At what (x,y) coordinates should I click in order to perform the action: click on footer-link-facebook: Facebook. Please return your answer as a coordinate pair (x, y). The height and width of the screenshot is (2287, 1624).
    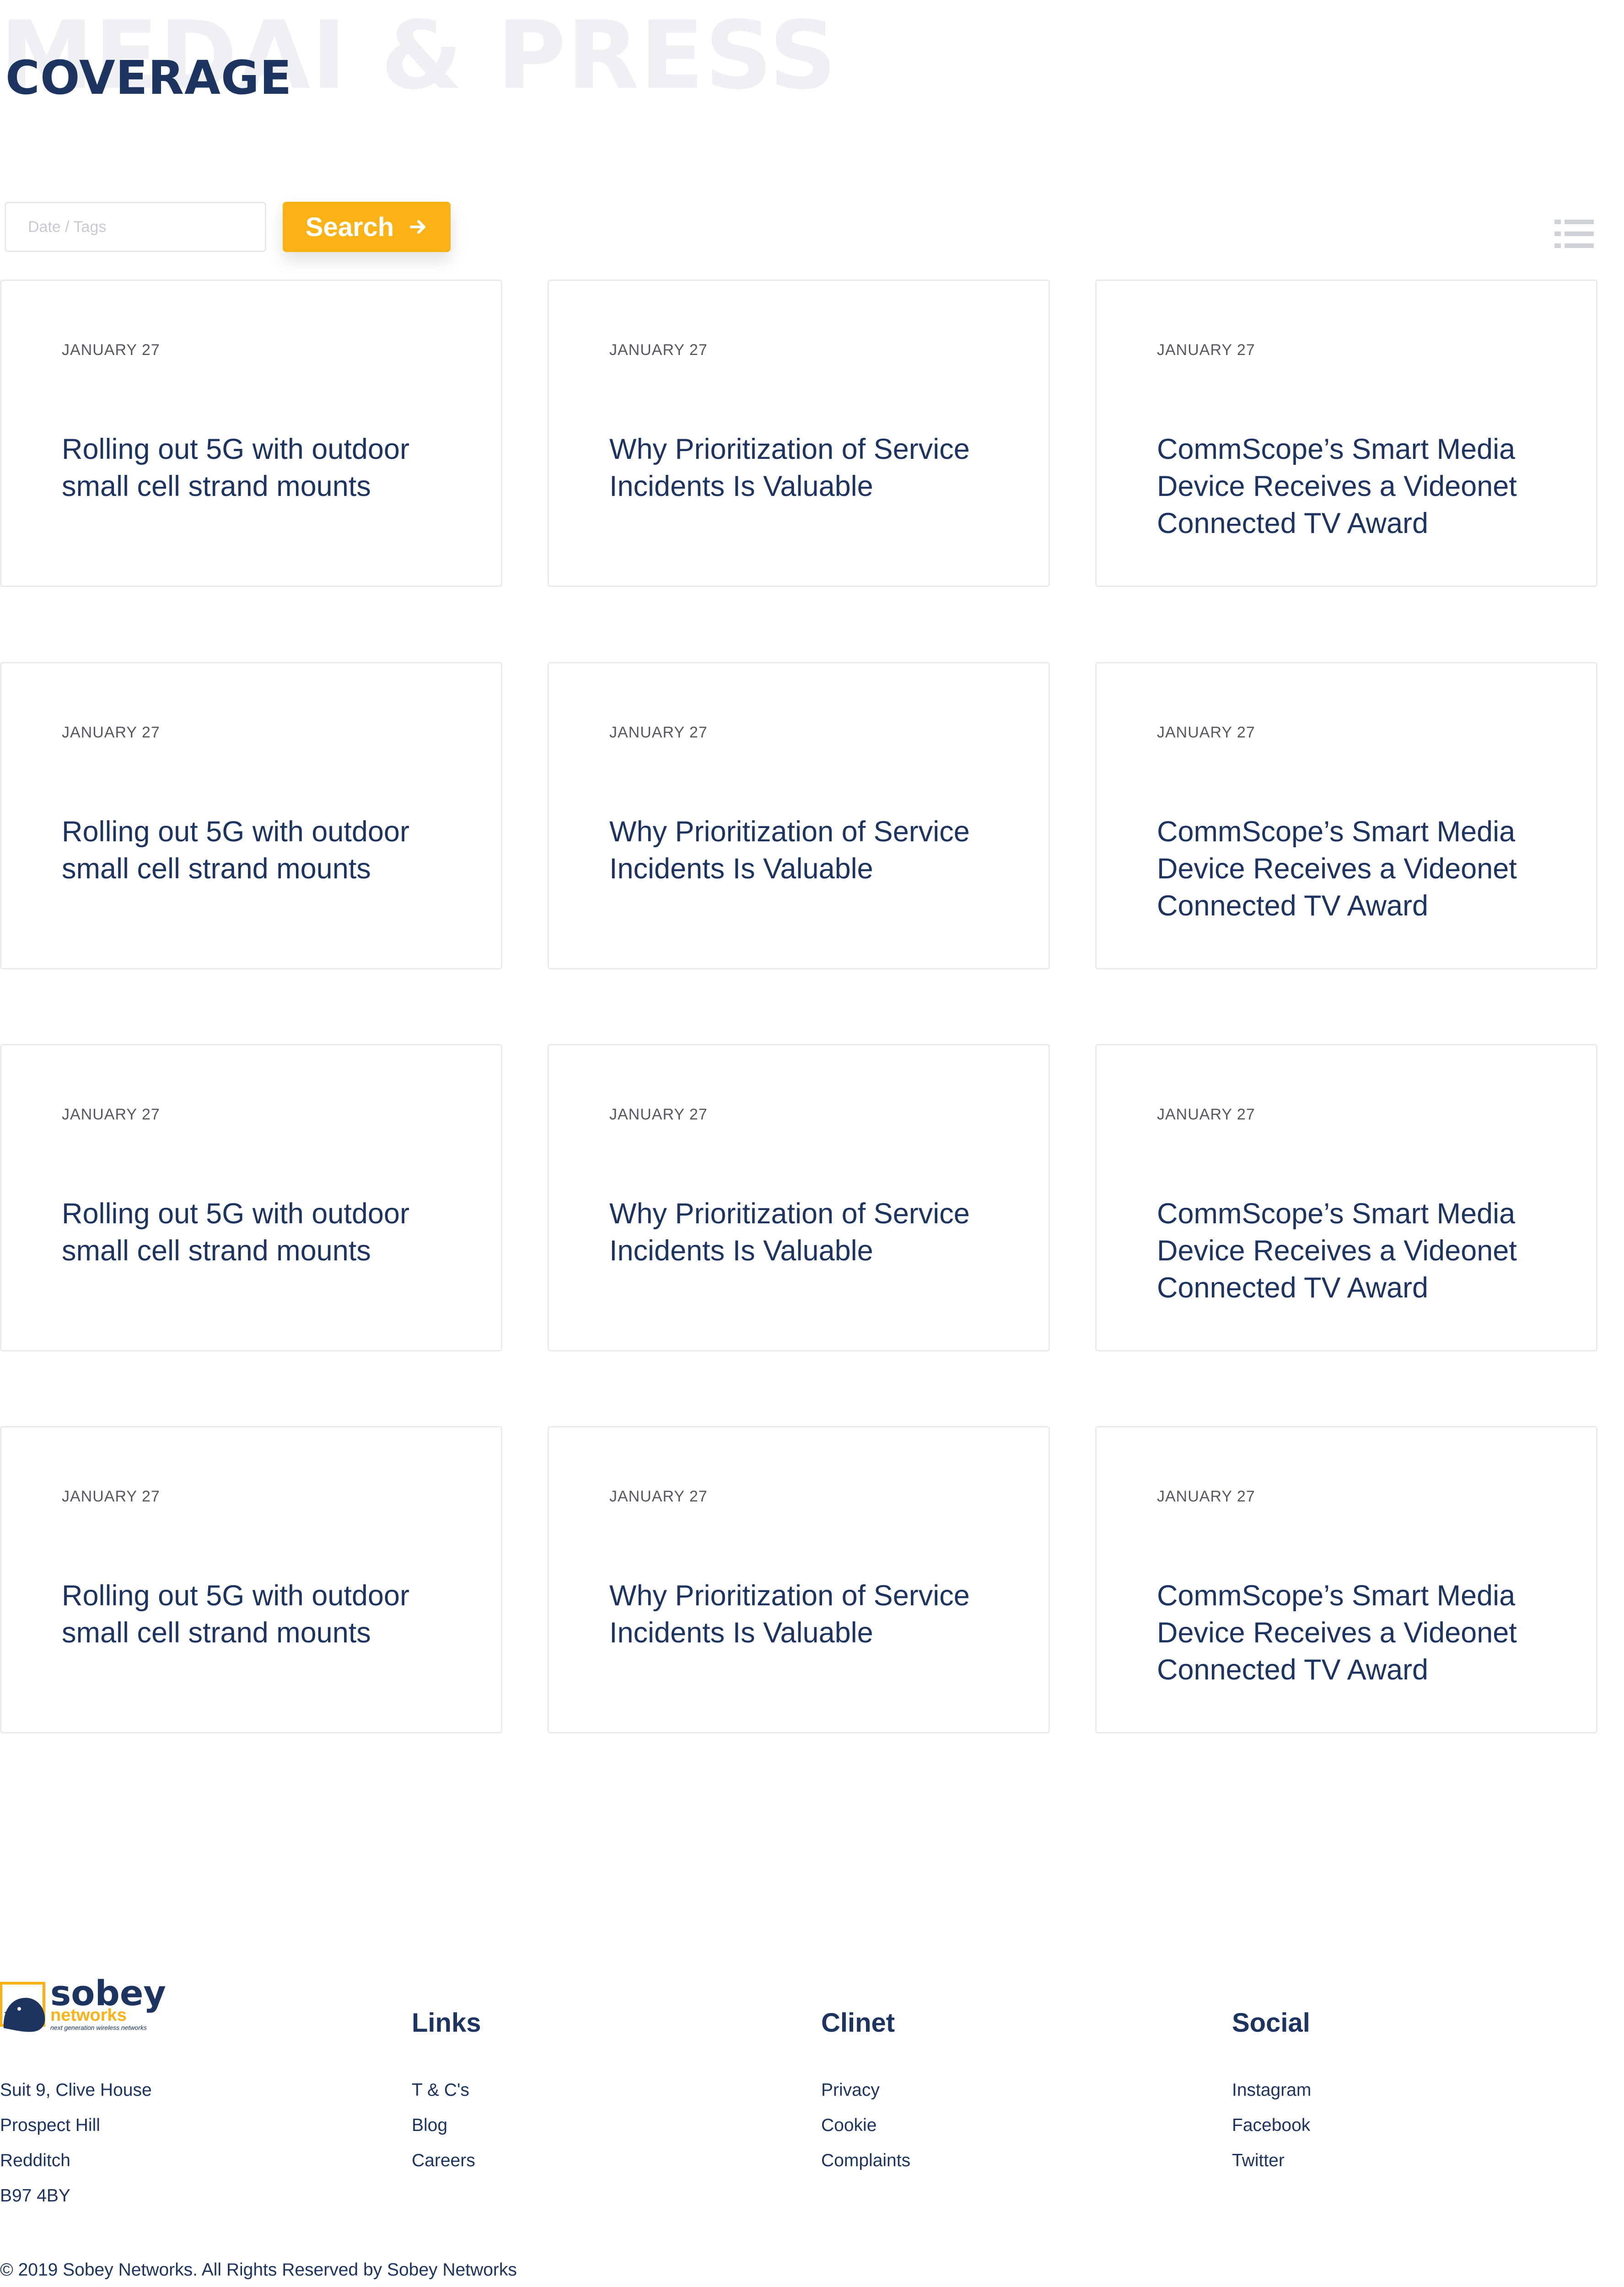
    Looking at the image, I should click on (1272, 2125).